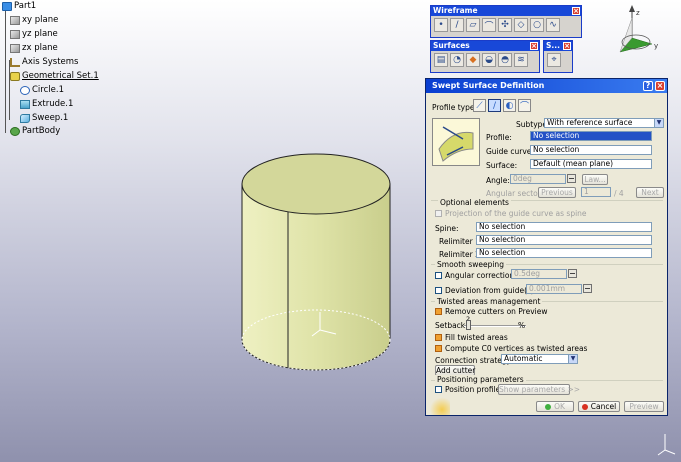 The image size is (681, 462). Describe the element at coordinates (438, 275) in the screenshot. I see `angular-correction-checkbox` at that location.